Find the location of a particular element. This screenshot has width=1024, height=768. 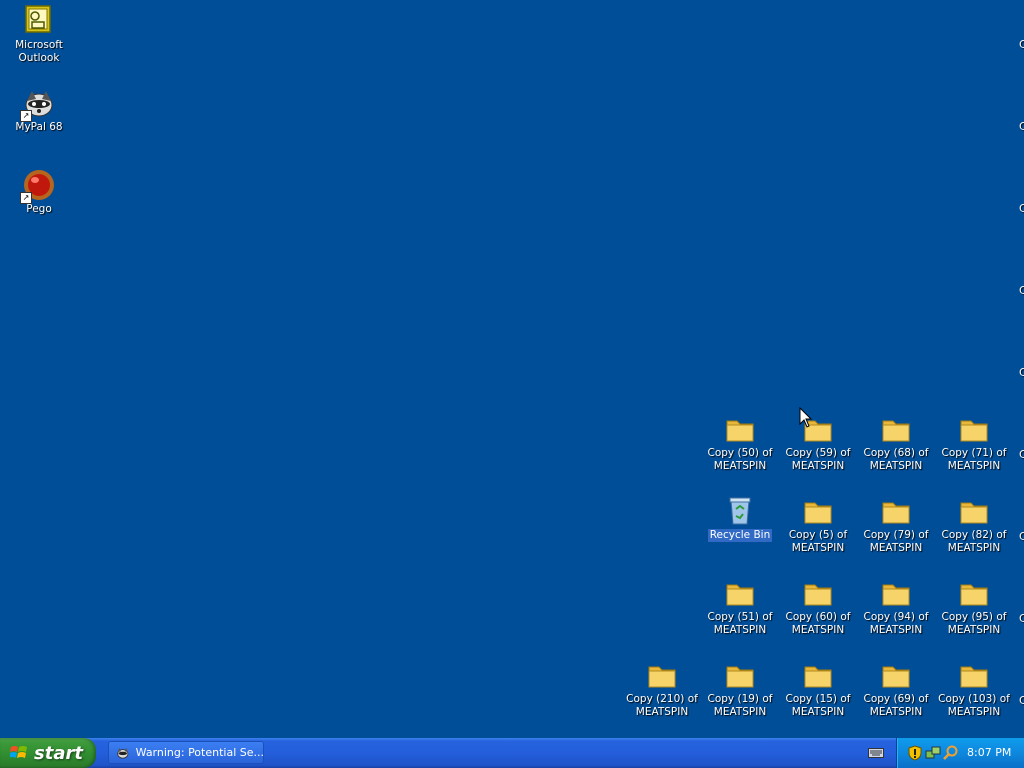

desktop-icon-folder: Copy (69) of MEATSPIN is located at coordinates (896, 691).